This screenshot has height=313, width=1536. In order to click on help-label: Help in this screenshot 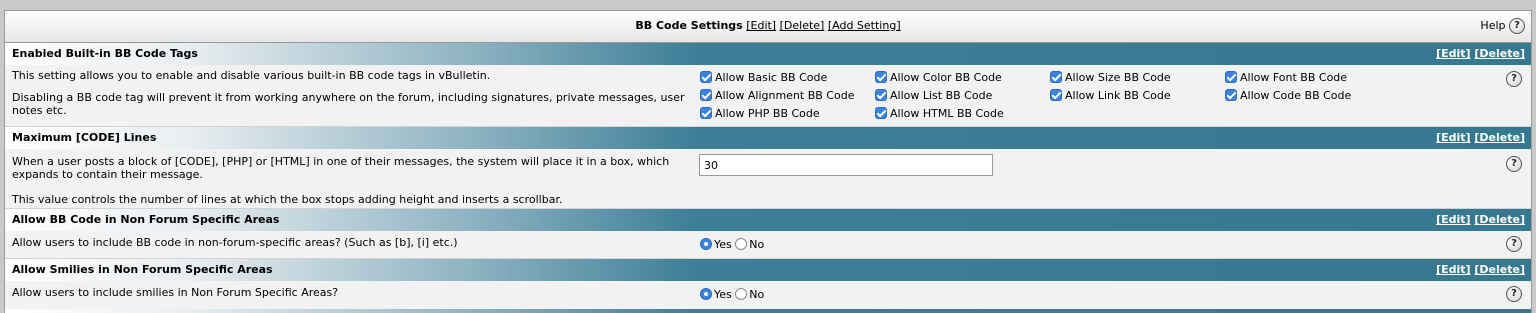, I will do `click(1493, 25)`.